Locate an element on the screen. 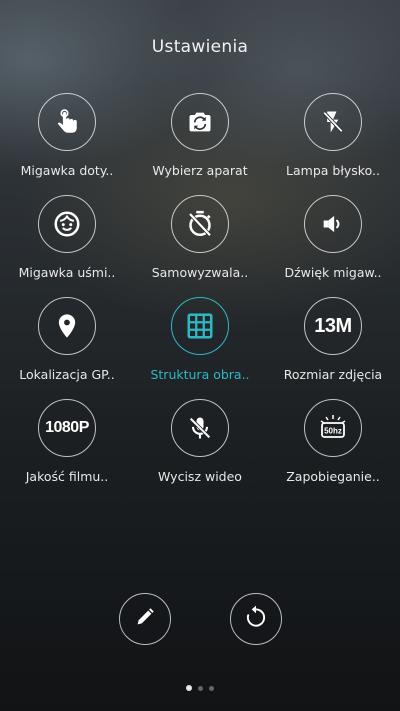 This screenshot has height=711, width=400. self-timer-setting: Samowyzwala.. is located at coordinates (200, 246).